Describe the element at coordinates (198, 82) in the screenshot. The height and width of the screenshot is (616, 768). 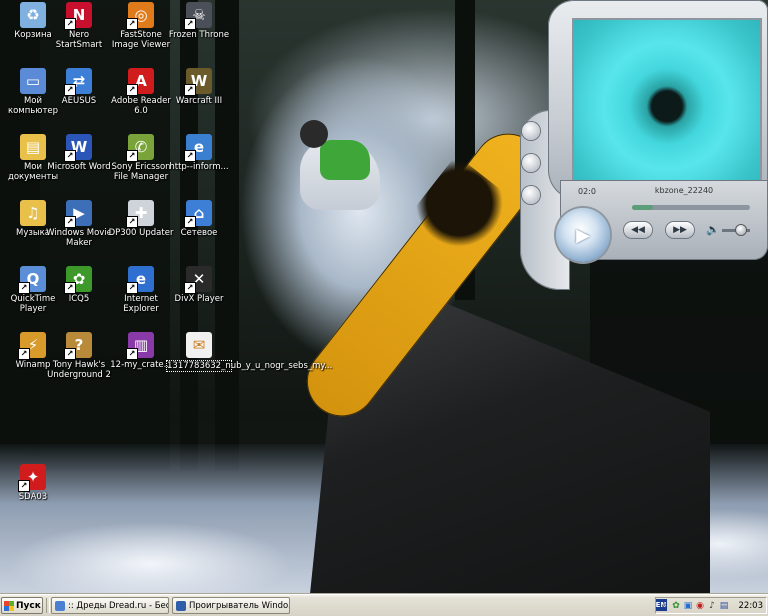
I see `warcraft-icon: W ↗` at that location.